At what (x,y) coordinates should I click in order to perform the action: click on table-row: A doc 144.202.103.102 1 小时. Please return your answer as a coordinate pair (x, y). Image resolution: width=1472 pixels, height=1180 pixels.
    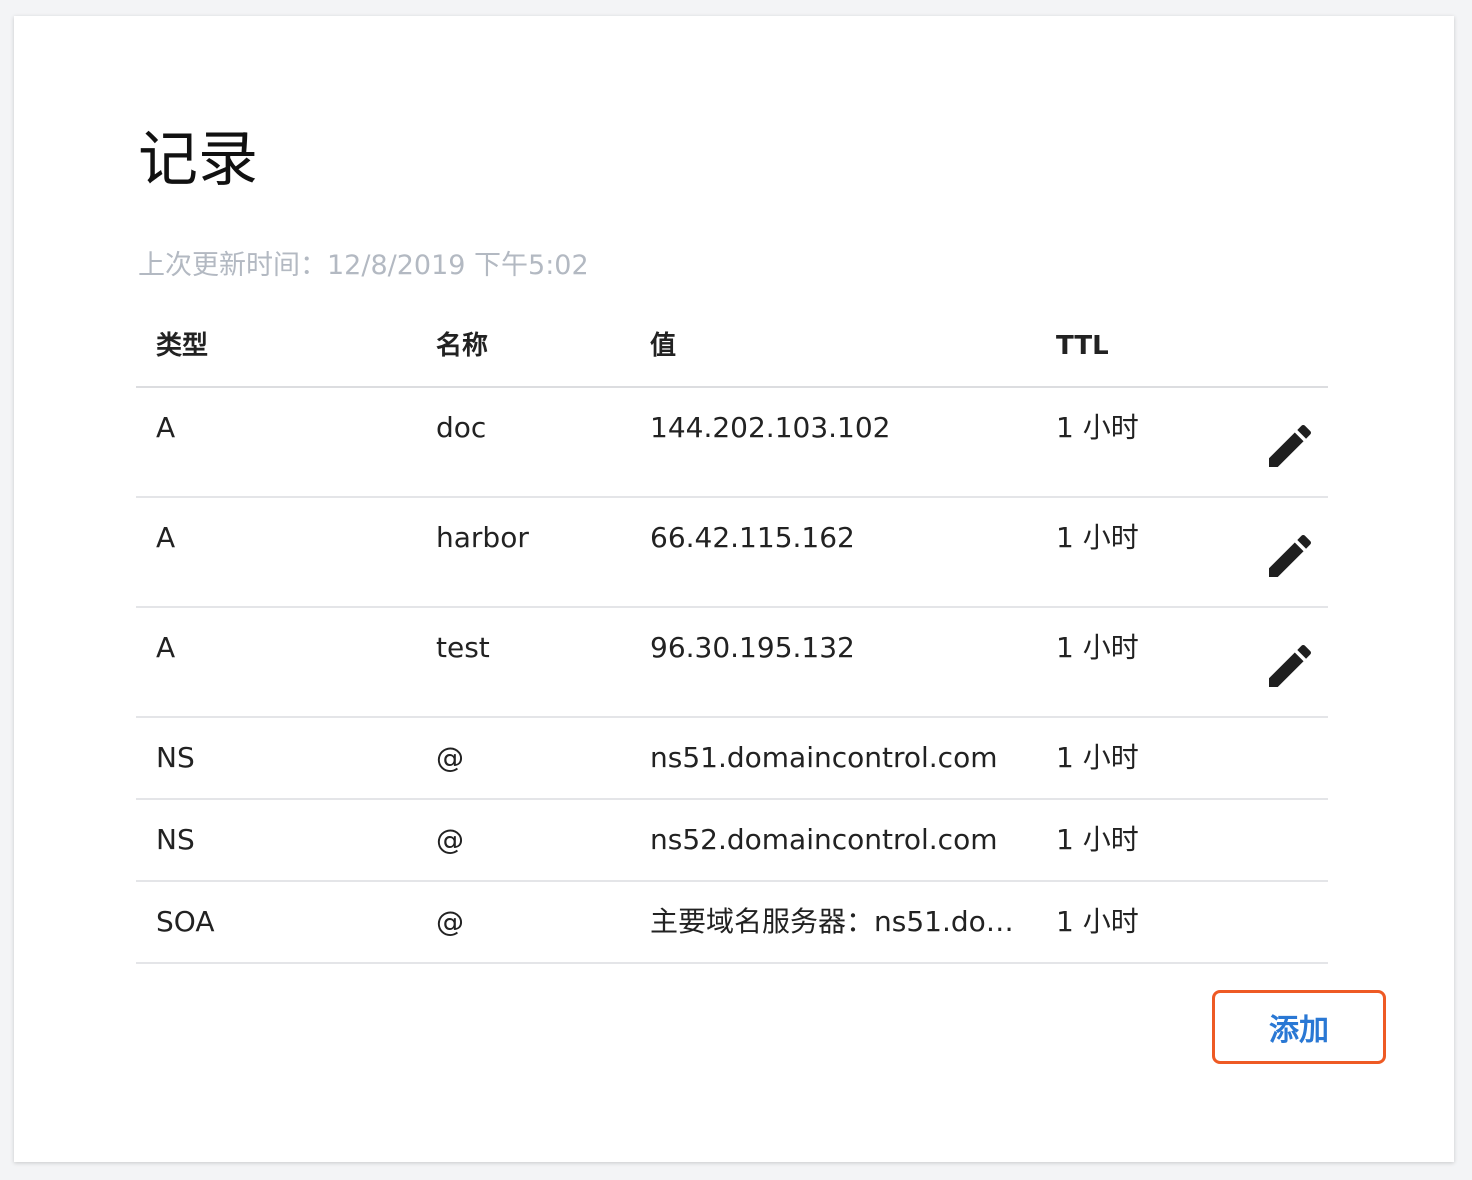
    Looking at the image, I should click on (732, 443).